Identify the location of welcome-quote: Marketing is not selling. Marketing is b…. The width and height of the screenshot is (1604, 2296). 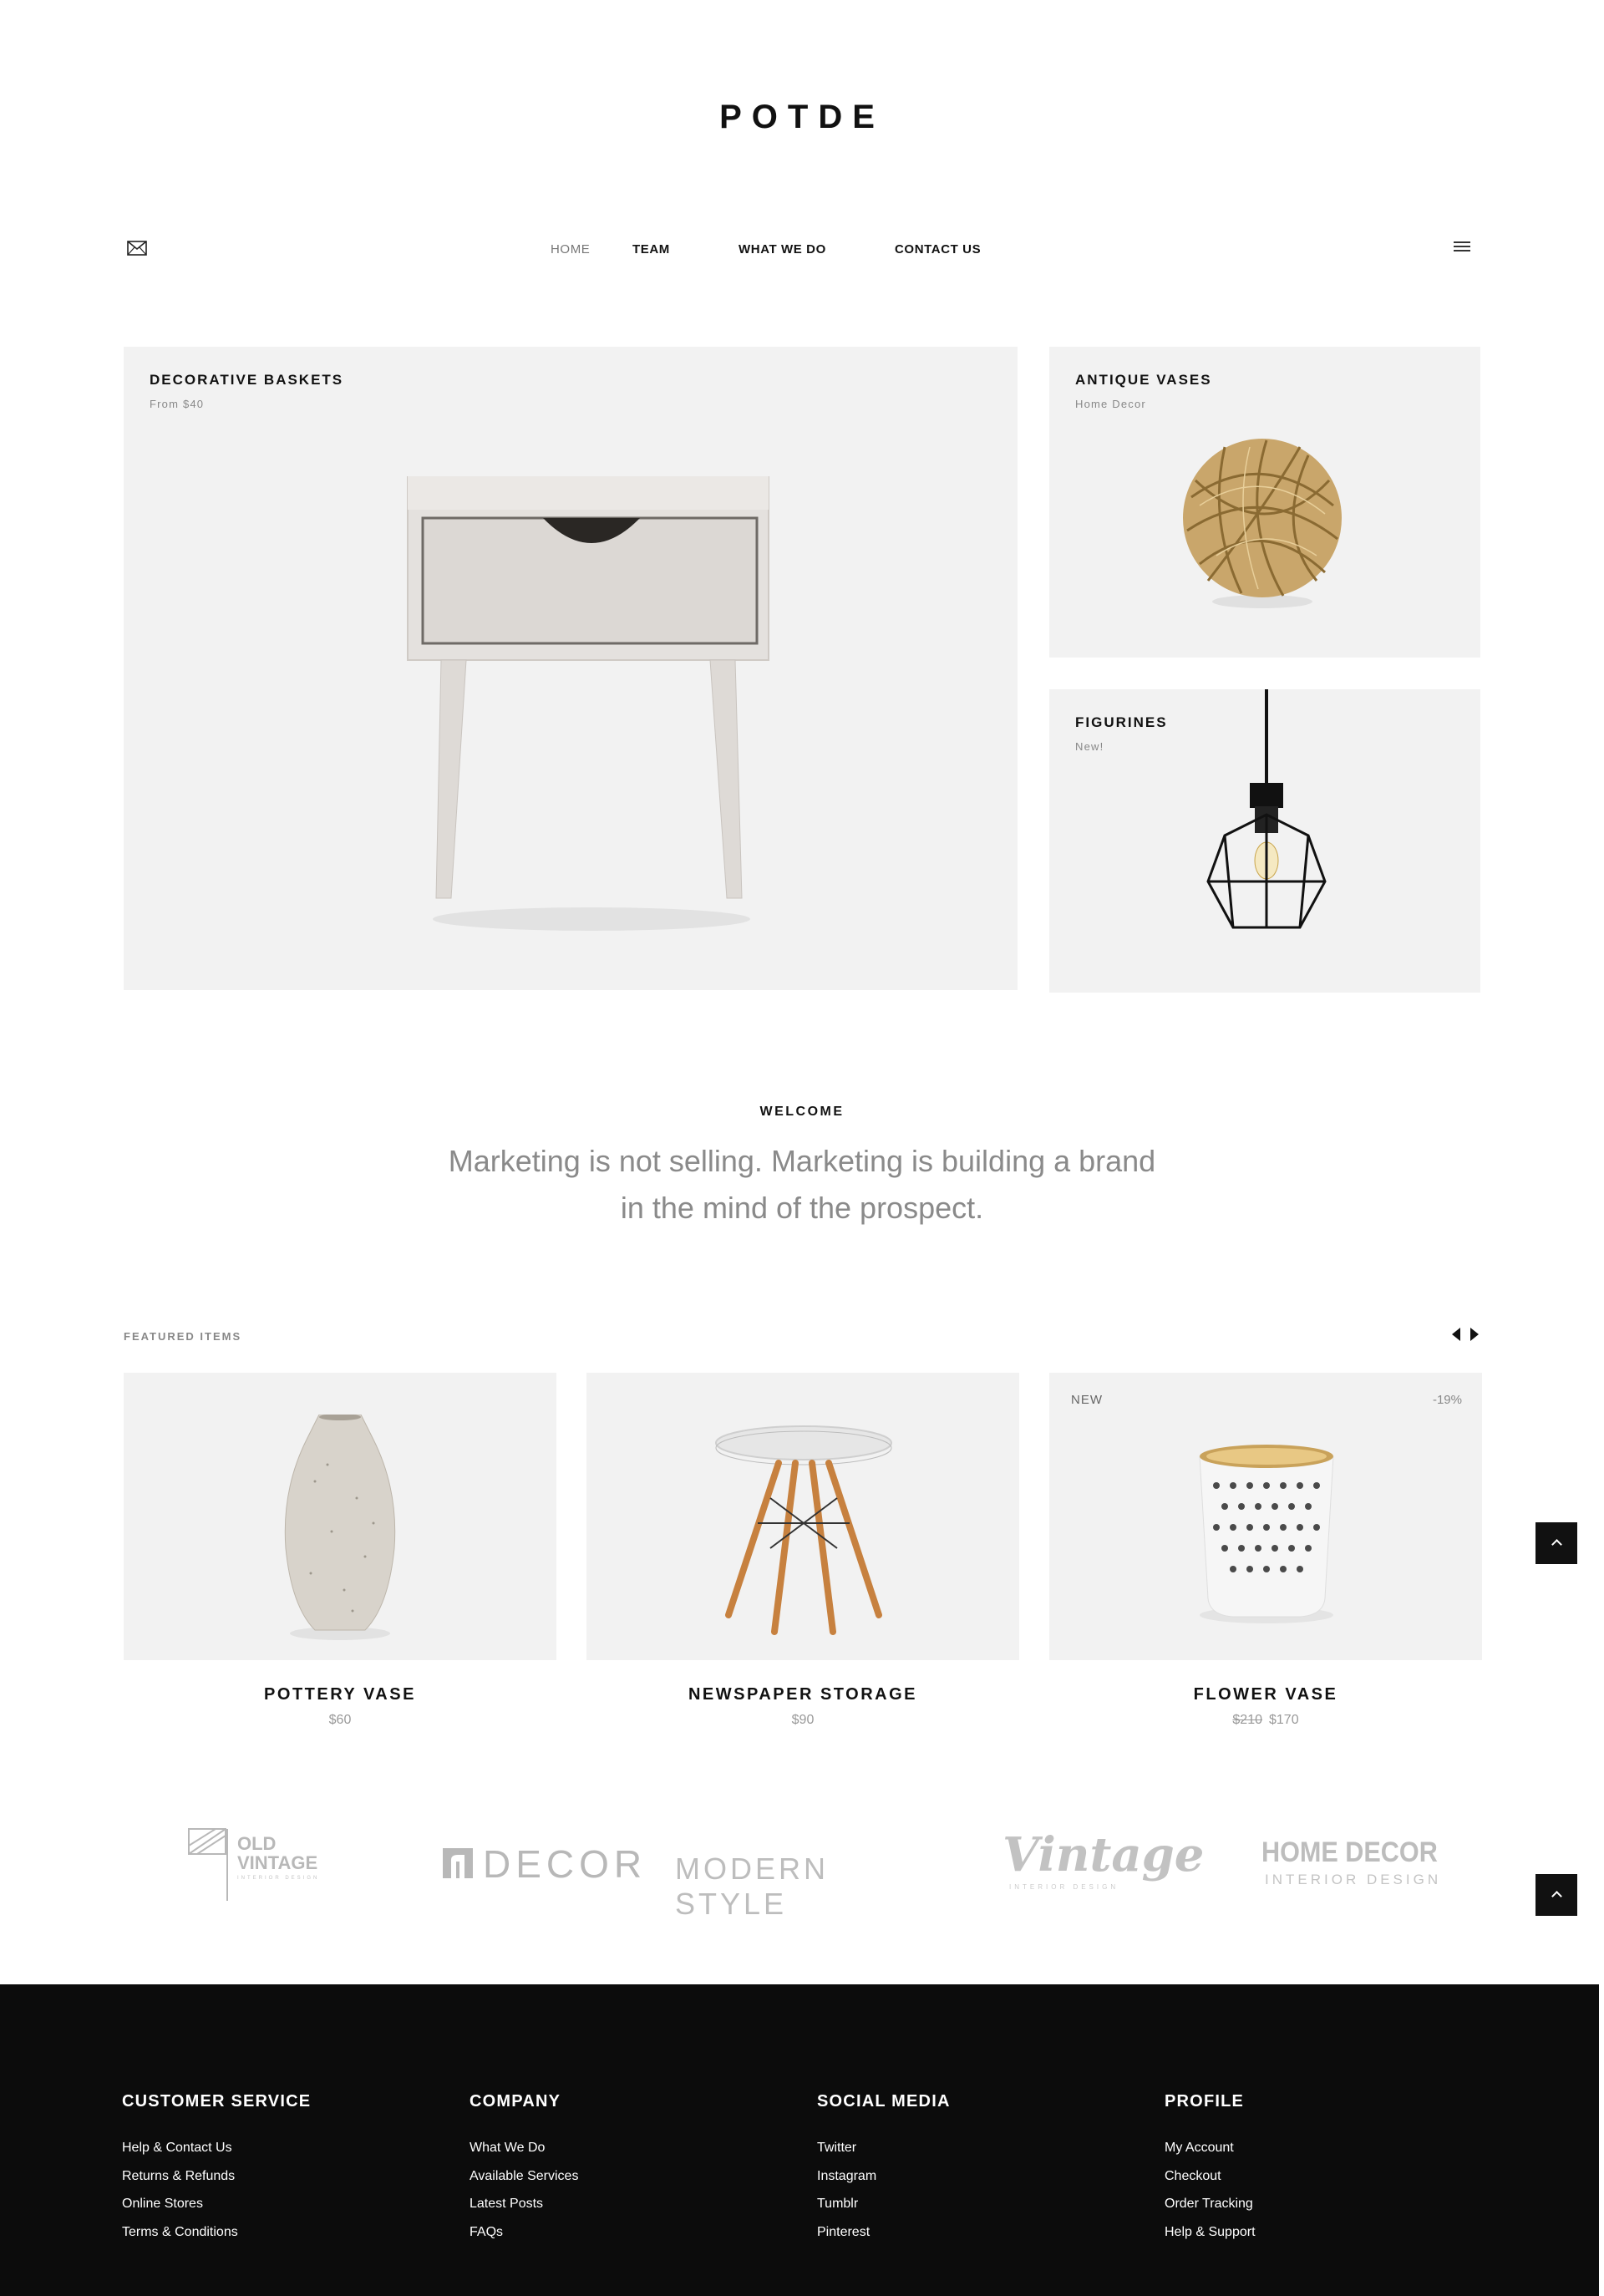
(802, 1185).